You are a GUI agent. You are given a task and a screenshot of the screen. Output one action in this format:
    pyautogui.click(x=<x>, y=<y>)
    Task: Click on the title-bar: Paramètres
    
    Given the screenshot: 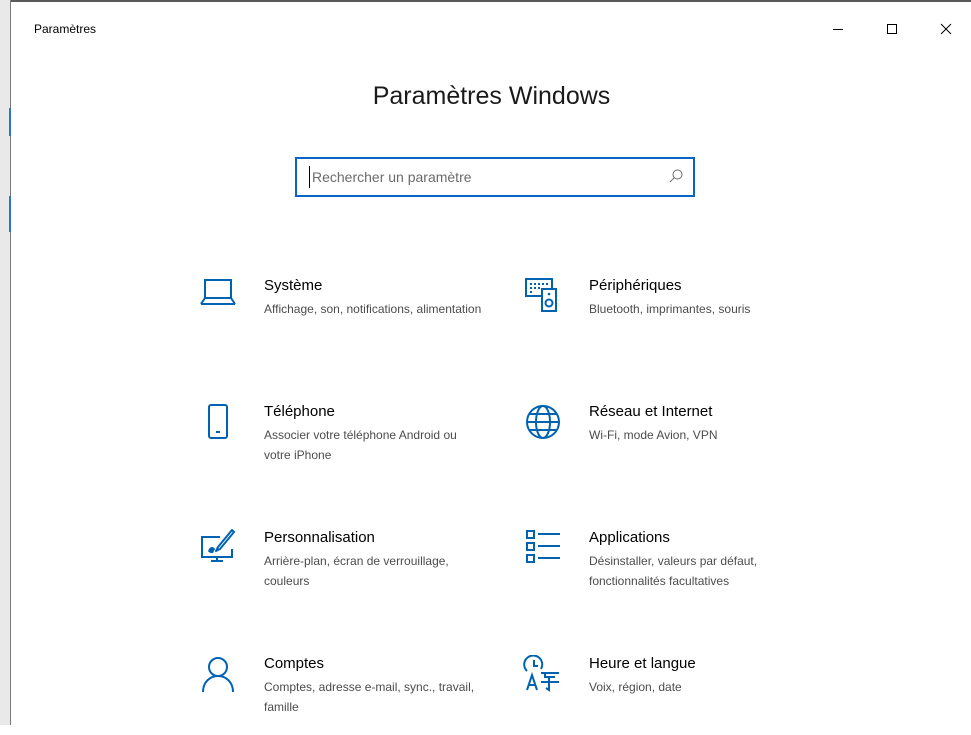 What is the action you would take?
    pyautogui.click(x=491, y=24)
    